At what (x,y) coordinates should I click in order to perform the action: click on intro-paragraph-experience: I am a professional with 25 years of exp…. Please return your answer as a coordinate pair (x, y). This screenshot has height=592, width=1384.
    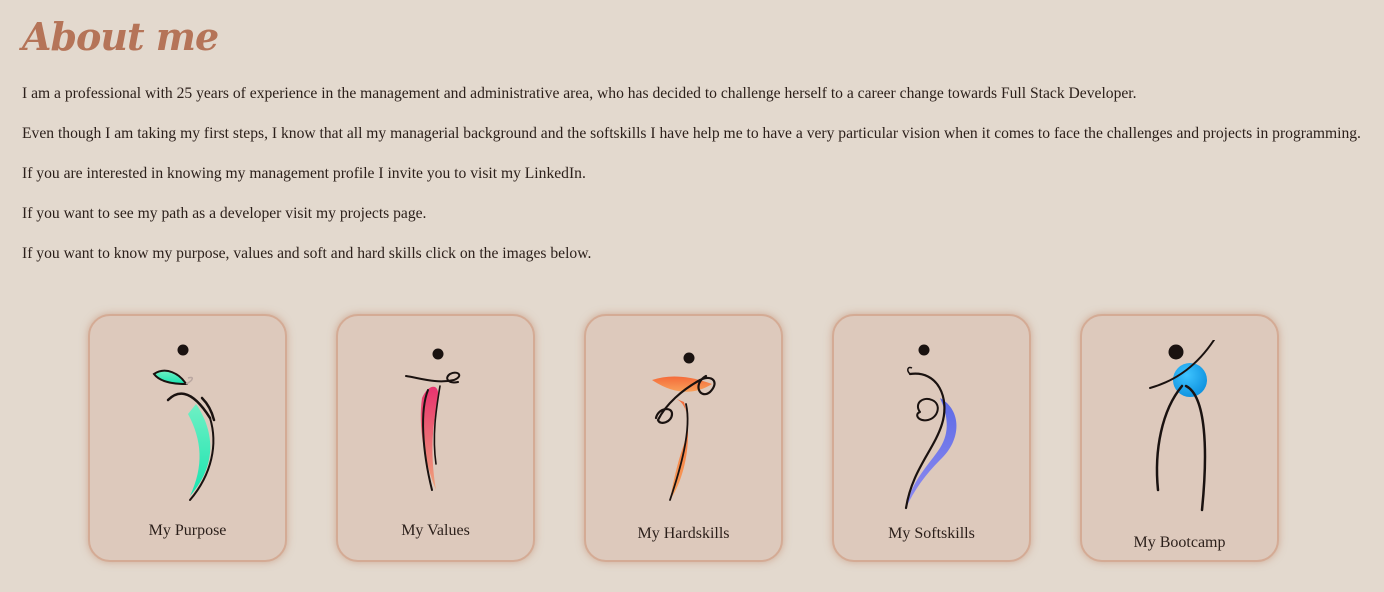
    Looking at the image, I should click on (579, 93).